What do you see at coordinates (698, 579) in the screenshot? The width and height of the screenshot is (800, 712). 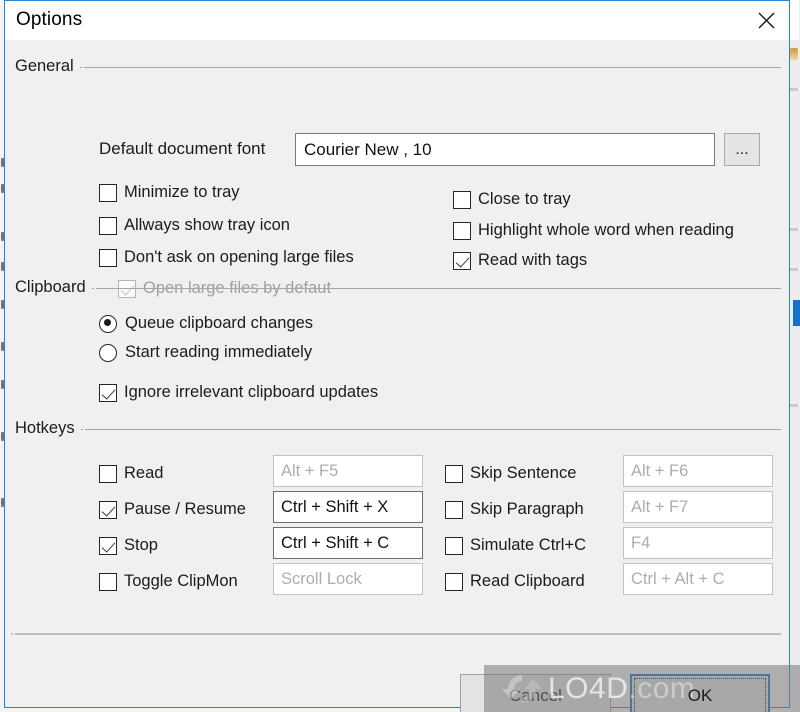 I see `hotkey-input-read-clipboard: Ctrl + Alt + C` at bounding box center [698, 579].